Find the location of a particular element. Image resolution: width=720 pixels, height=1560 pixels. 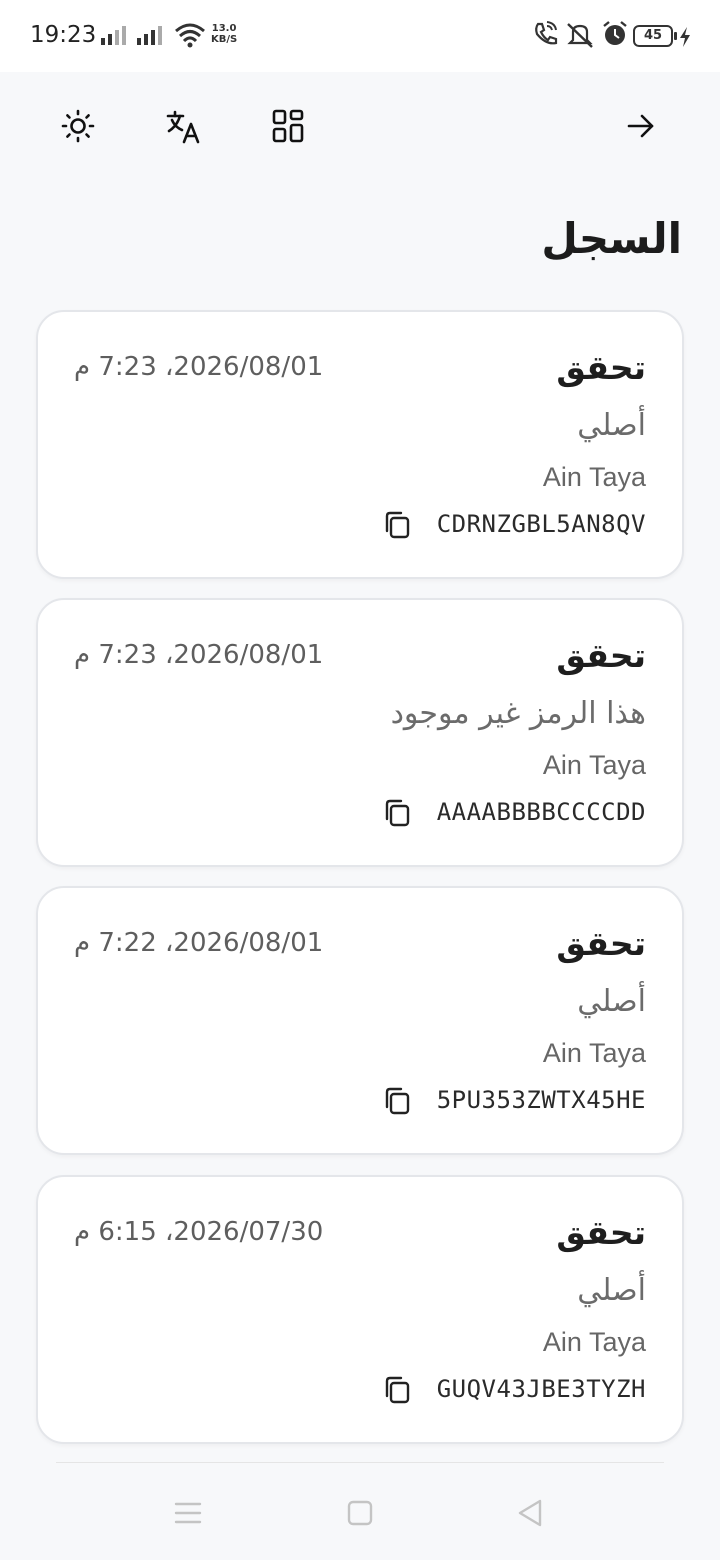

back-triangle-icon is located at coordinates (530, 1513).